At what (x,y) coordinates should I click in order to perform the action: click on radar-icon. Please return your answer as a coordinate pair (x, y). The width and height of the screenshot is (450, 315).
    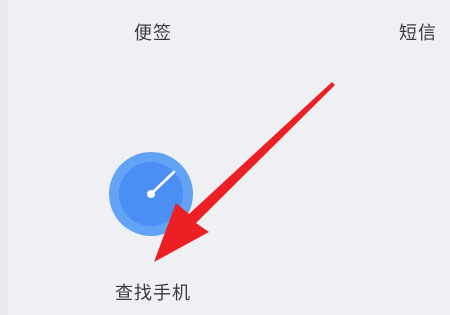
    Looking at the image, I should click on (151, 194).